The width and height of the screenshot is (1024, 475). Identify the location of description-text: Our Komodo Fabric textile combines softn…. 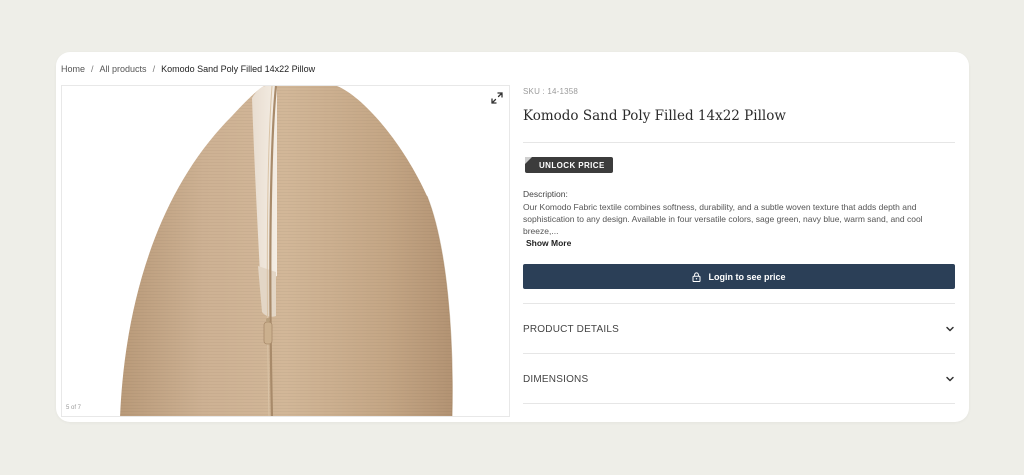
(723, 219).